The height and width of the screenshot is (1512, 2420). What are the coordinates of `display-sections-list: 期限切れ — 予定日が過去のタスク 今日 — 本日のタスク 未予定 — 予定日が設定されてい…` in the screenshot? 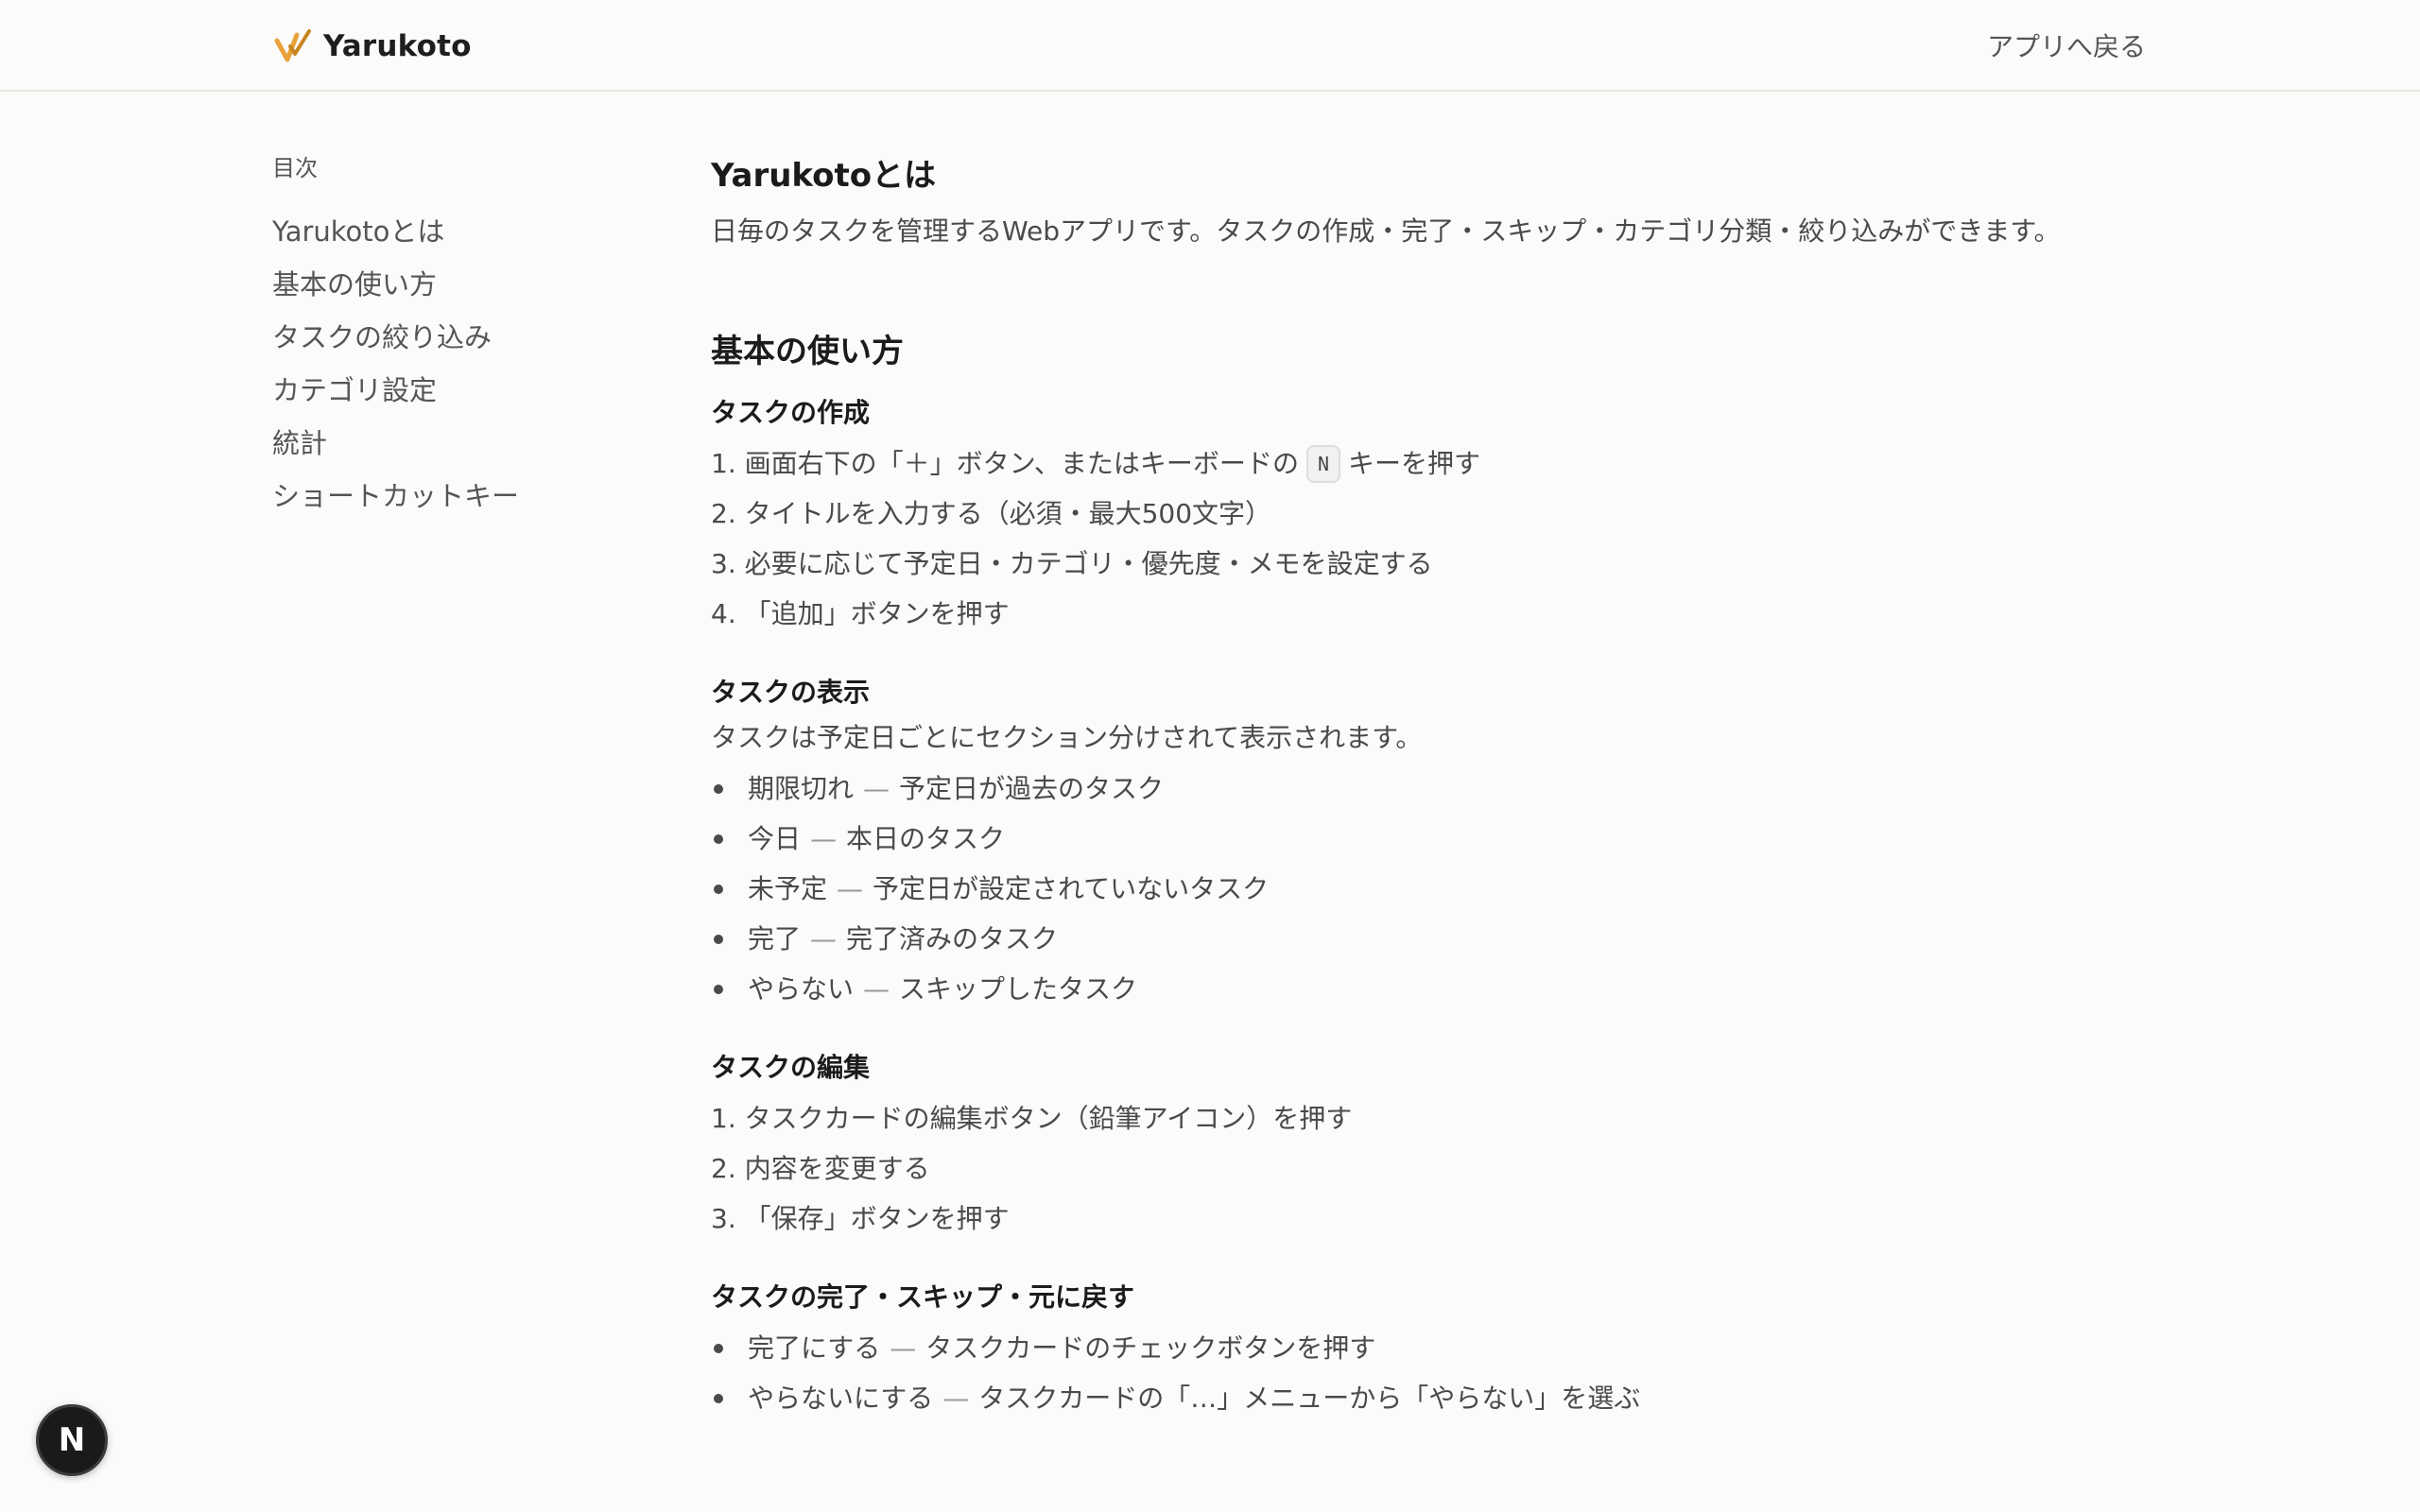 It's located at (1439, 889).